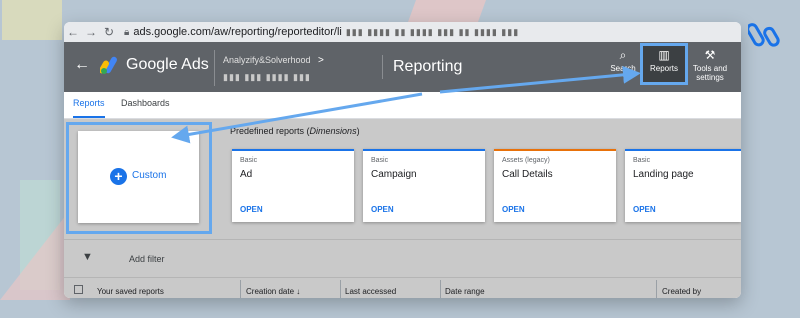 The width and height of the screenshot is (800, 318). I want to click on search-icon: ⌕, so click(623, 55).